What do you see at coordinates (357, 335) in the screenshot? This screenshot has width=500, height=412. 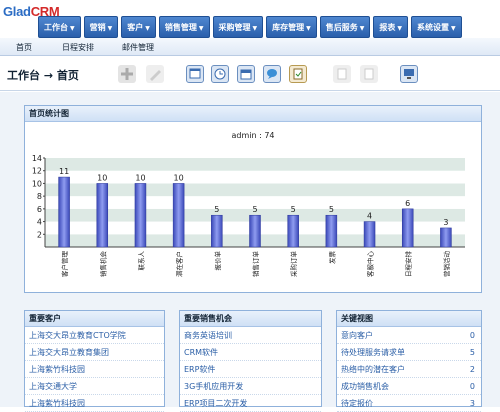 I see `view-label: 意向客户` at bounding box center [357, 335].